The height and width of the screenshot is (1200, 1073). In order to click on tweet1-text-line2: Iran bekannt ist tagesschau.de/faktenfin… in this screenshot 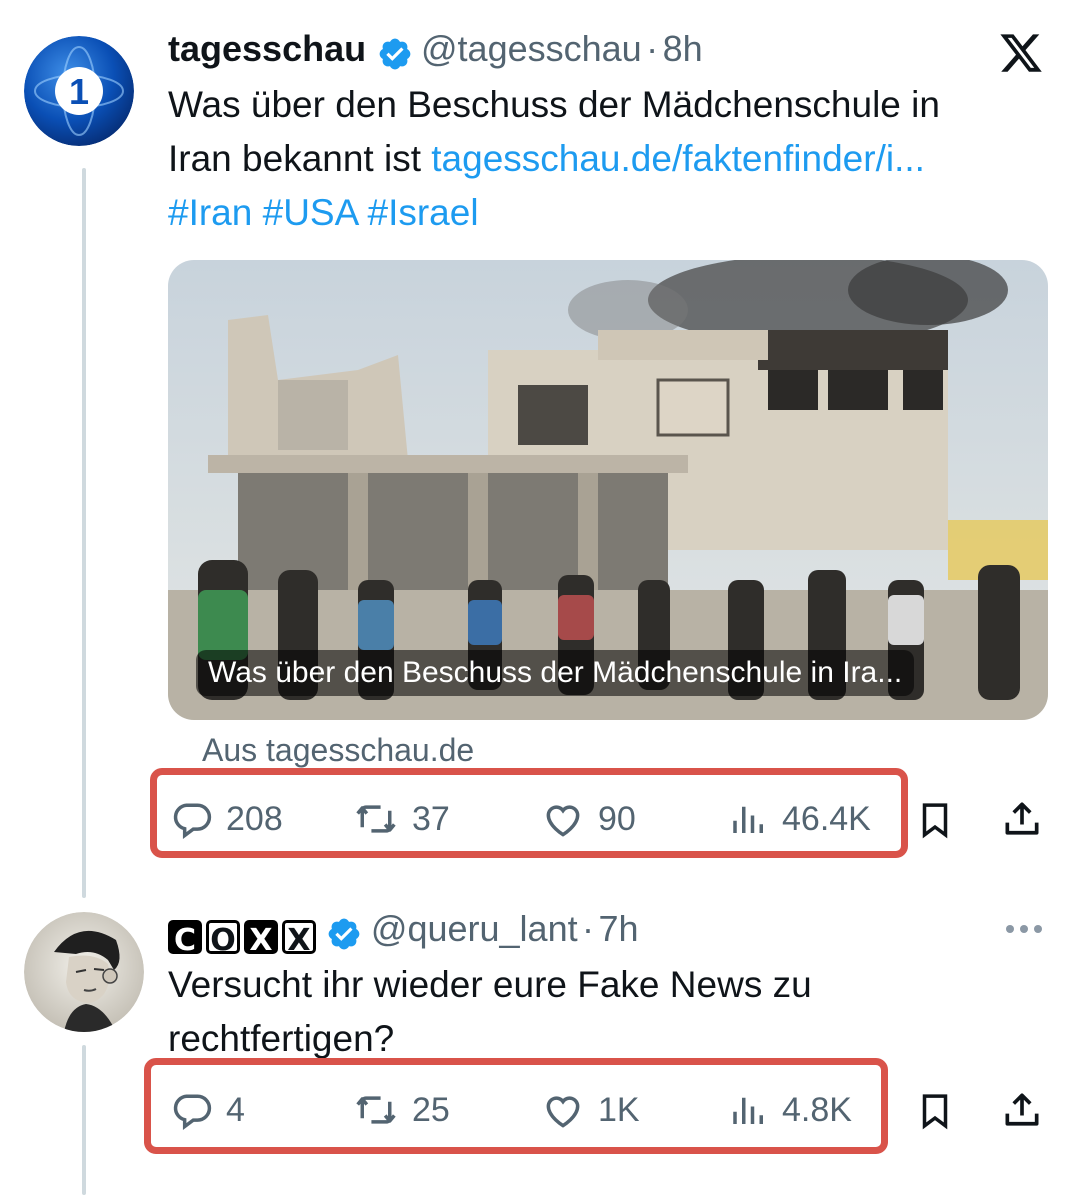, I will do `click(608, 159)`.